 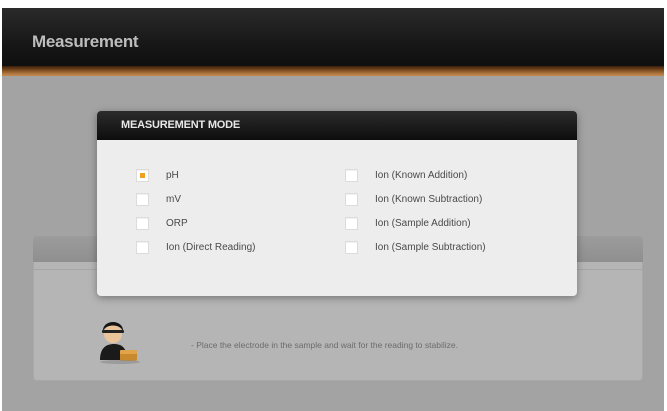 I want to click on option-ion-known-addition: Ion (Known Addition), so click(x=406, y=175).